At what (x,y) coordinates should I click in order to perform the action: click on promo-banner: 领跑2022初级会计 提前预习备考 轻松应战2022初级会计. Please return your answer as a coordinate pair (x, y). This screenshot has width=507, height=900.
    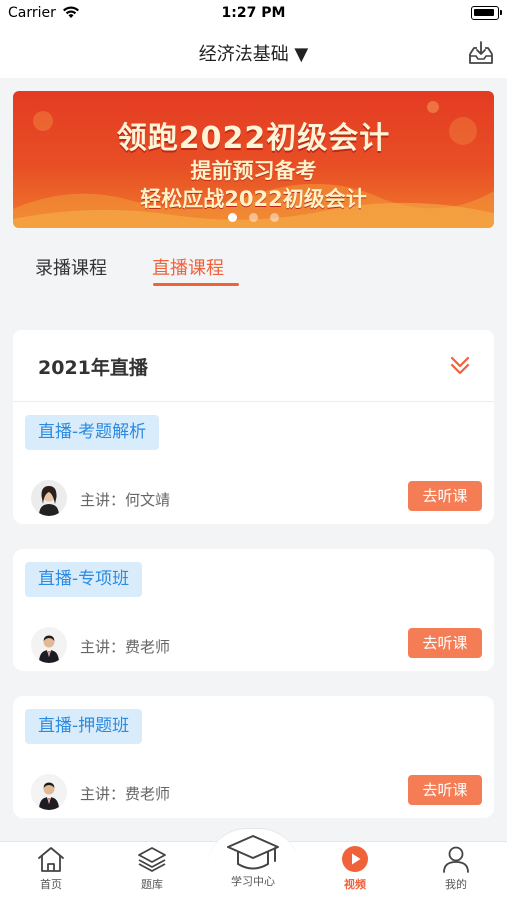
    Looking at the image, I should click on (253, 159).